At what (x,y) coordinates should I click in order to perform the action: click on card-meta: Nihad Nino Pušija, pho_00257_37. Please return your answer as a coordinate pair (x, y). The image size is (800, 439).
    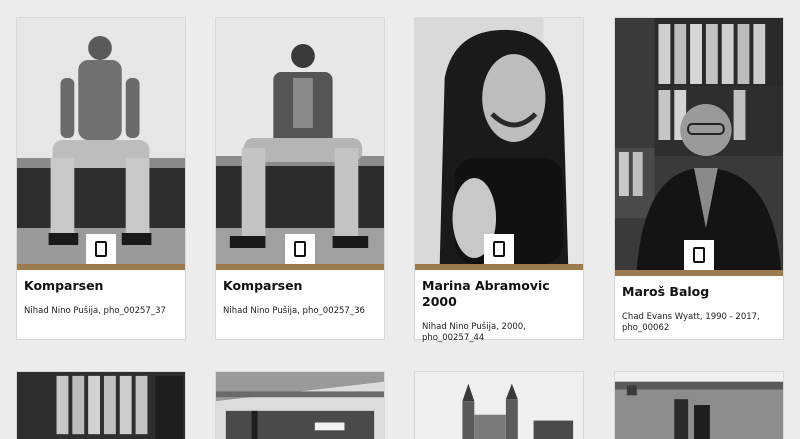
    Looking at the image, I should click on (95, 311).